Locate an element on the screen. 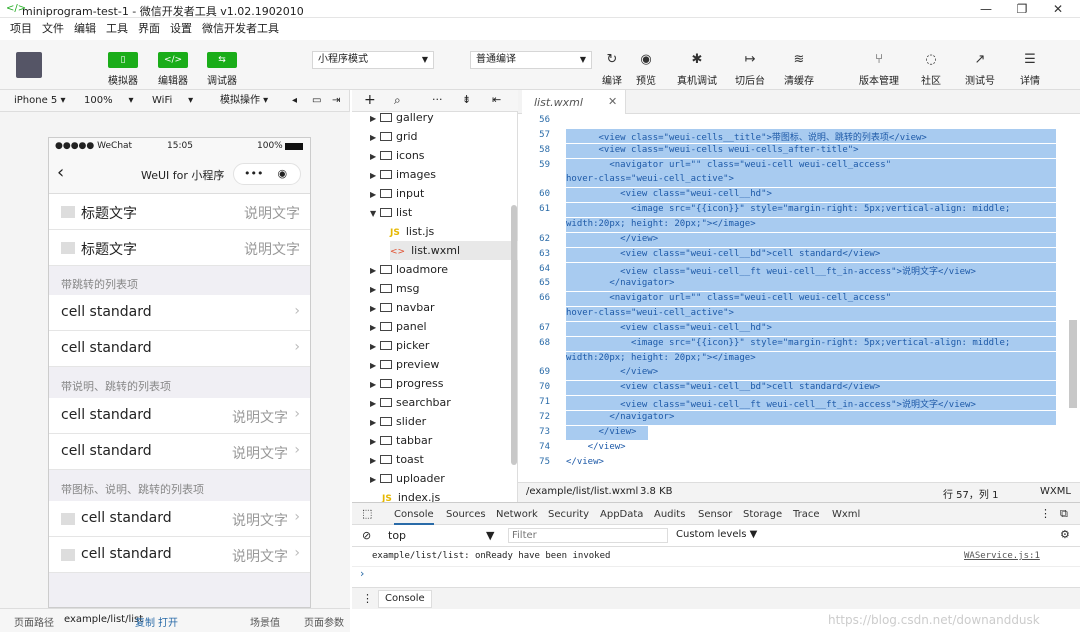  tab-audits: Audits is located at coordinates (669, 514).